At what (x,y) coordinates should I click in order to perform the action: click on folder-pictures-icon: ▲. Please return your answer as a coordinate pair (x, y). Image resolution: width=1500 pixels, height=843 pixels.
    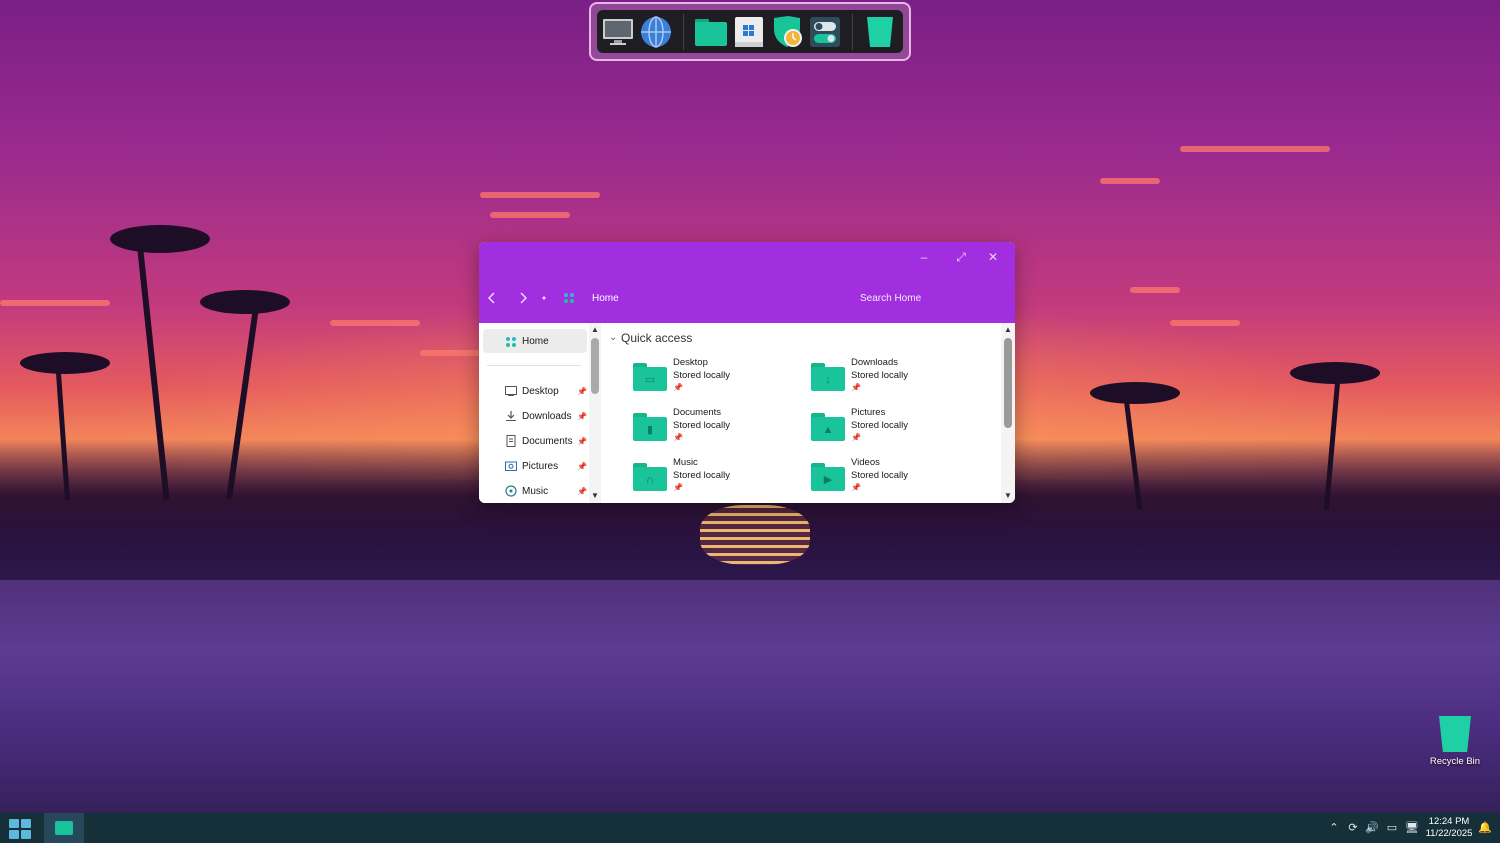
    Looking at the image, I should click on (828, 427).